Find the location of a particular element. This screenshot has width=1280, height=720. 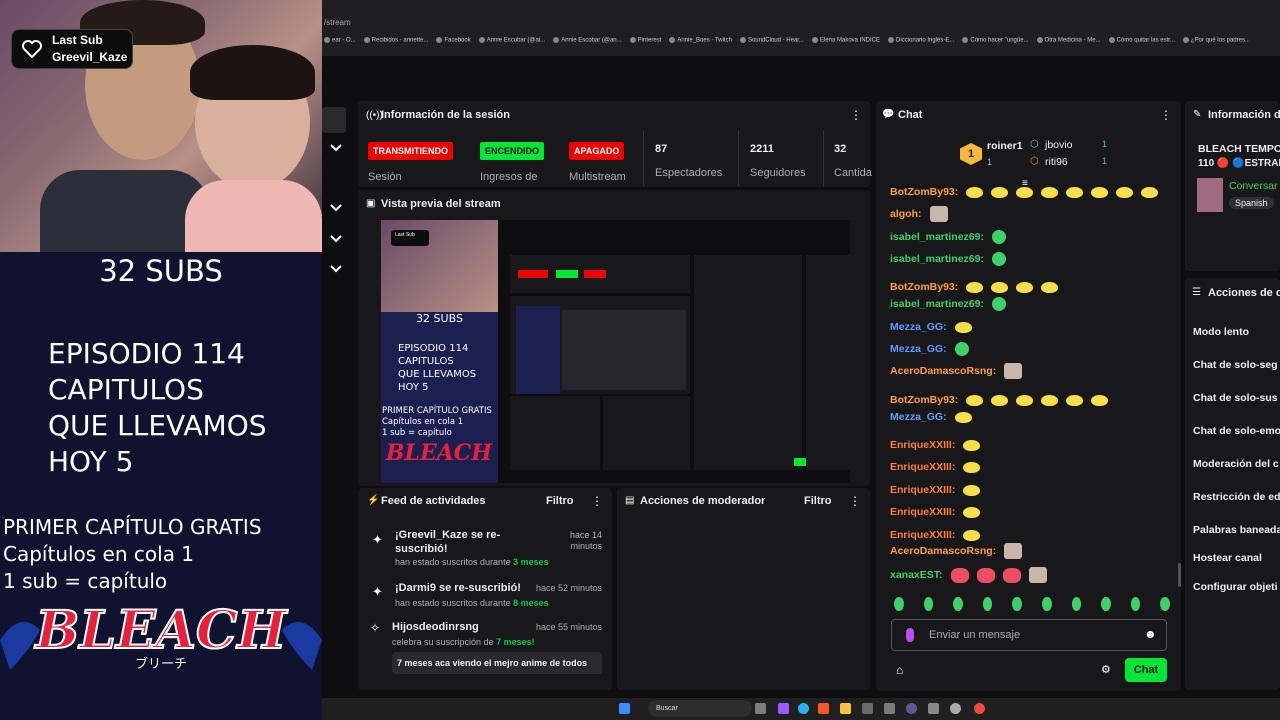

folder-icon is located at coordinates (845, 708).